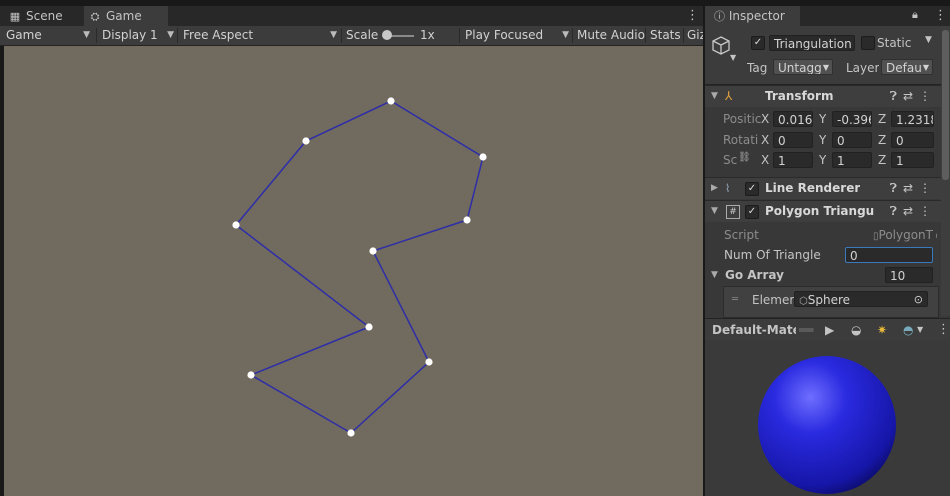  Describe the element at coordinates (852, 140) in the screenshot. I see `rotation-y-field: 0` at that location.